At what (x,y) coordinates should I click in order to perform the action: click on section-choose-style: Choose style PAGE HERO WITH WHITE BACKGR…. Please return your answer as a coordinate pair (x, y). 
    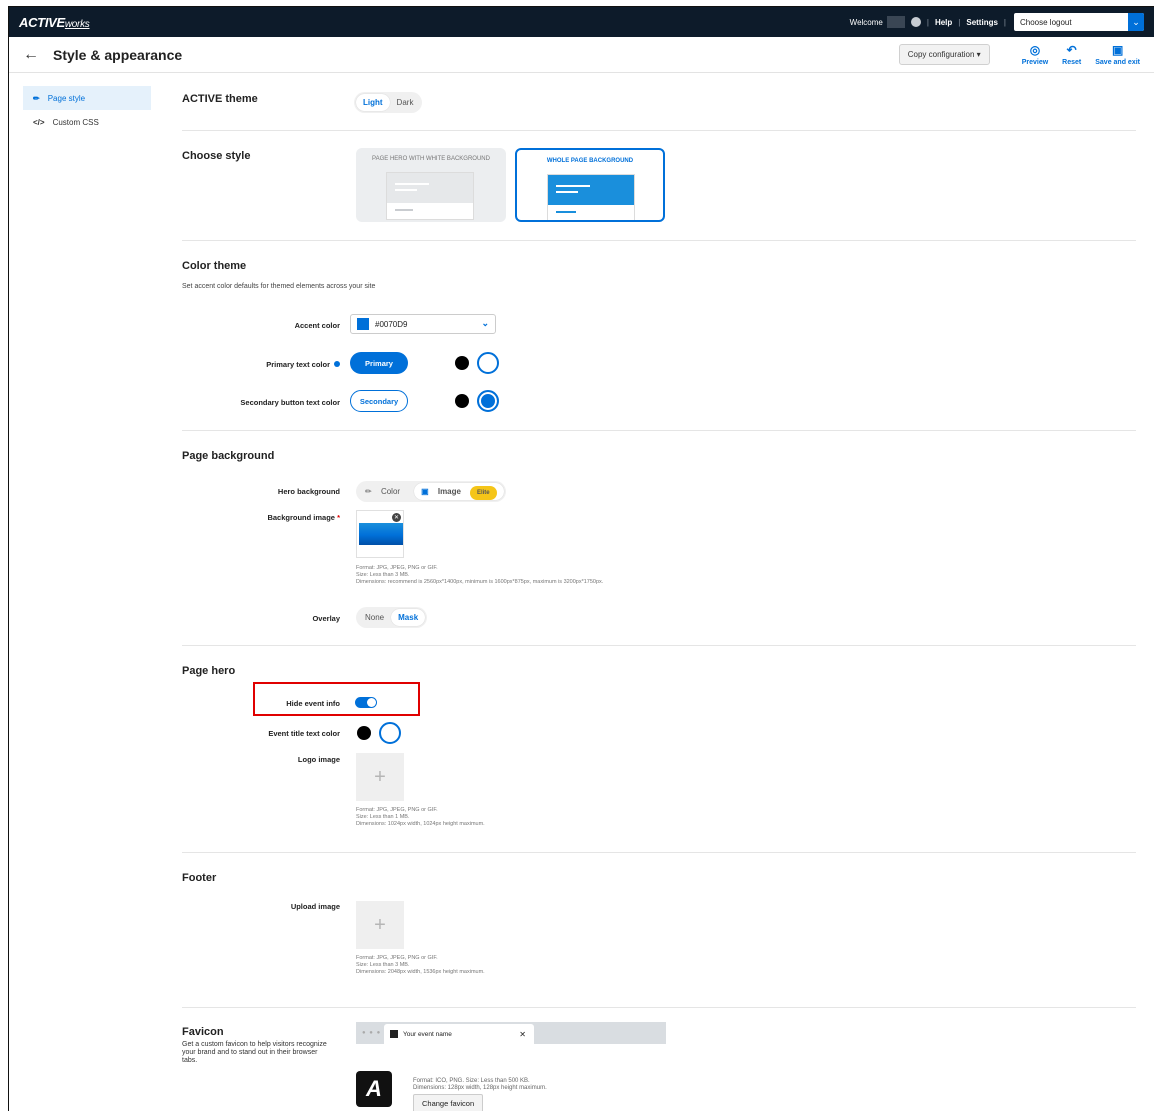
    Looking at the image, I should click on (659, 186).